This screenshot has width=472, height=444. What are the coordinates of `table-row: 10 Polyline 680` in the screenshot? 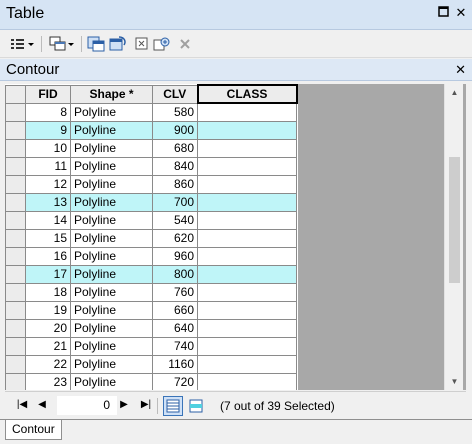 It's located at (151, 148).